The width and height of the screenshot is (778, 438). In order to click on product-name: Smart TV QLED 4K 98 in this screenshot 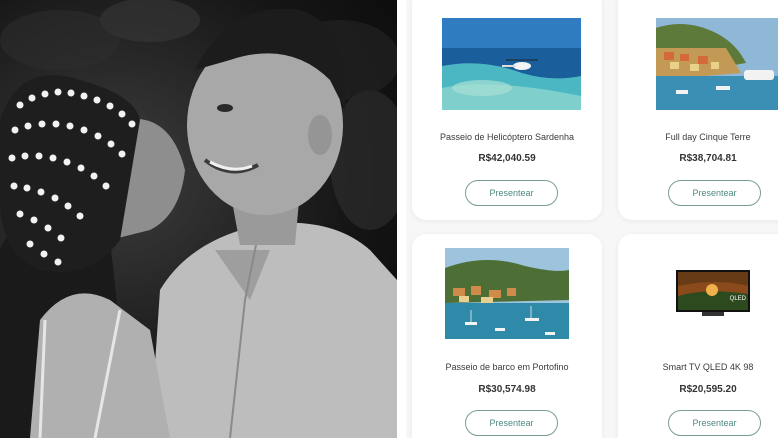, I will do `click(708, 367)`.